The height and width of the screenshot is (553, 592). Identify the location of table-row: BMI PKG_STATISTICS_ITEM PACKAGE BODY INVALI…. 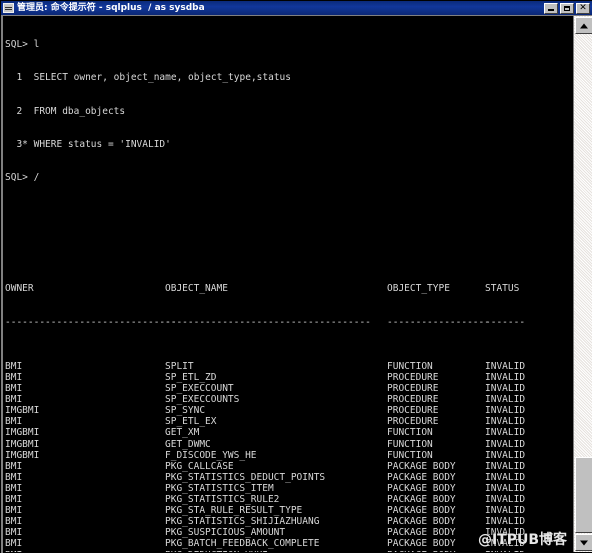
(289, 488).